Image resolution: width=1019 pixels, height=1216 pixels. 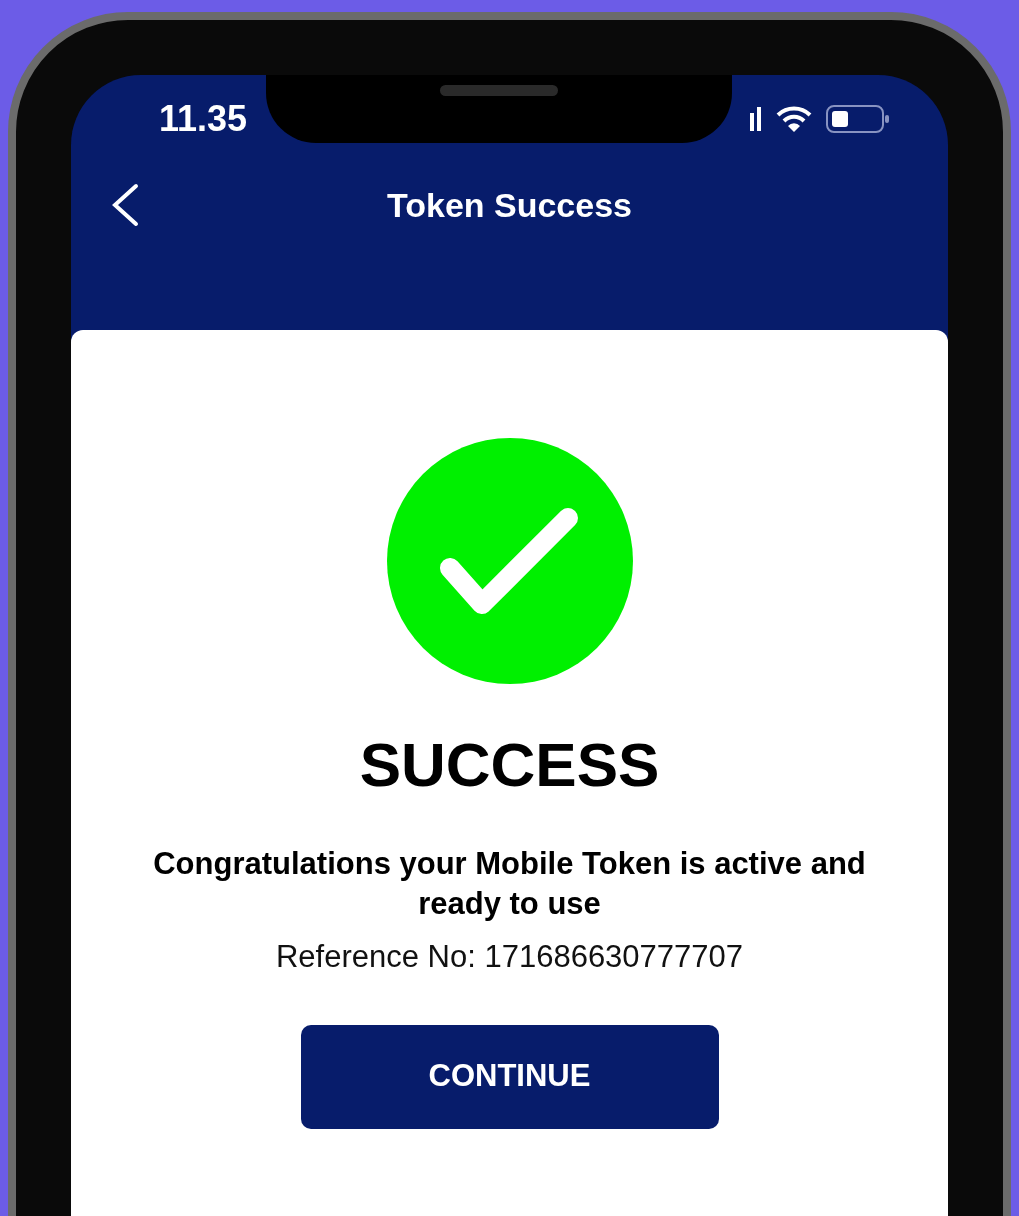 I want to click on continue-button: CONTINUE, so click(x=509, y=1076).